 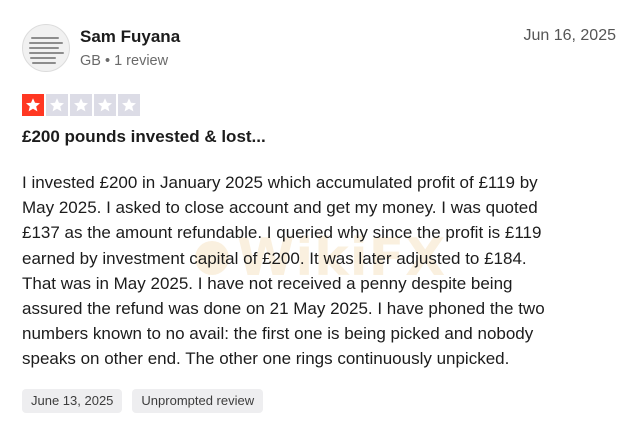 What do you see at coordinates (569, 35) in the screenshot?
I see `review-date: Jun 16, 2025` at bounding box center [569, 35].